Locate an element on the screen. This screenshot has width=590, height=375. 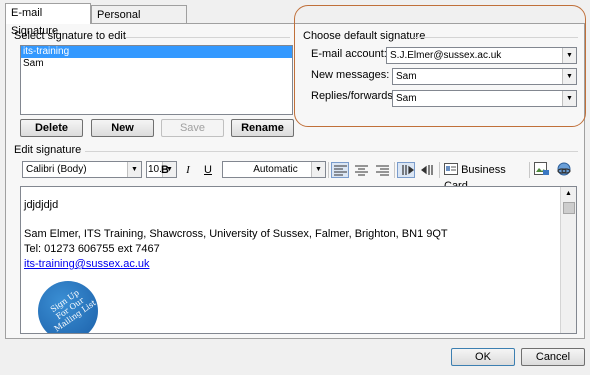
insert-hyperlink-button is located at coordinates (564, 170).